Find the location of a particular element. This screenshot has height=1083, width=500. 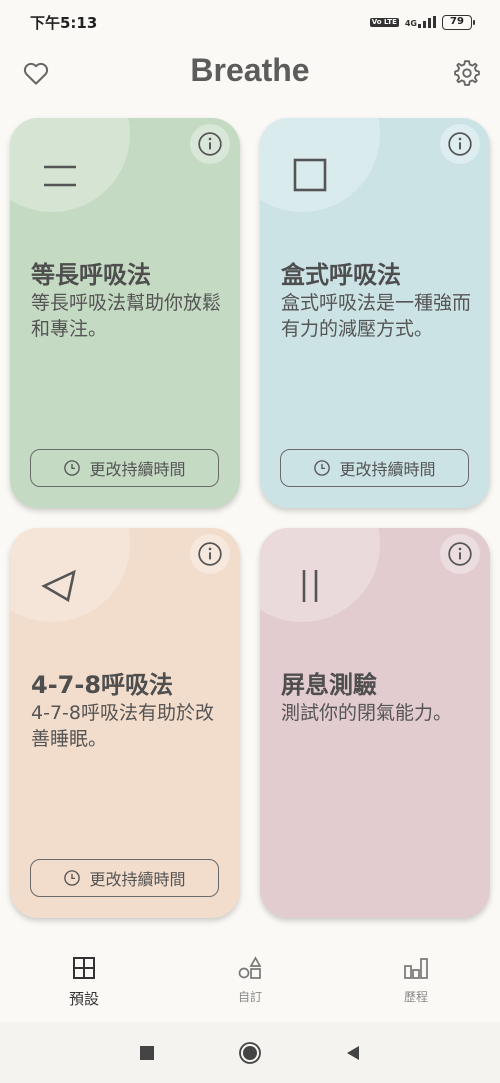

nav-history-label: 歷程 is located at coordinates (415, 997).